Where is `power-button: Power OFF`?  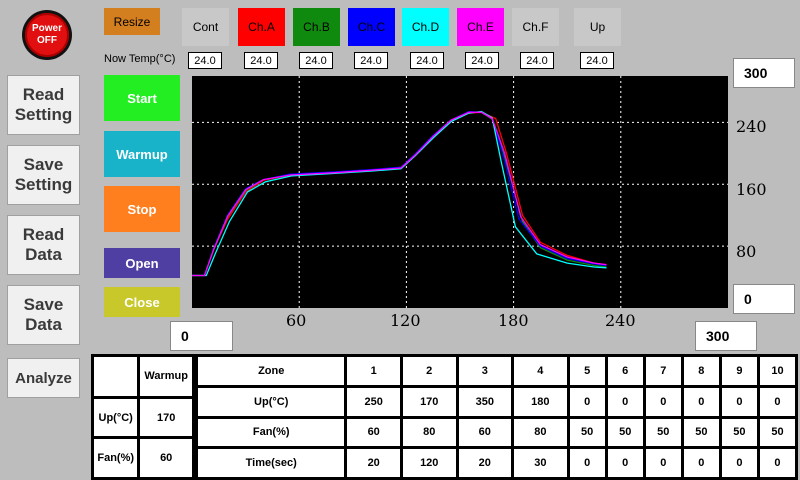
power-button: Power OFF is located at coordinates (47, 35).